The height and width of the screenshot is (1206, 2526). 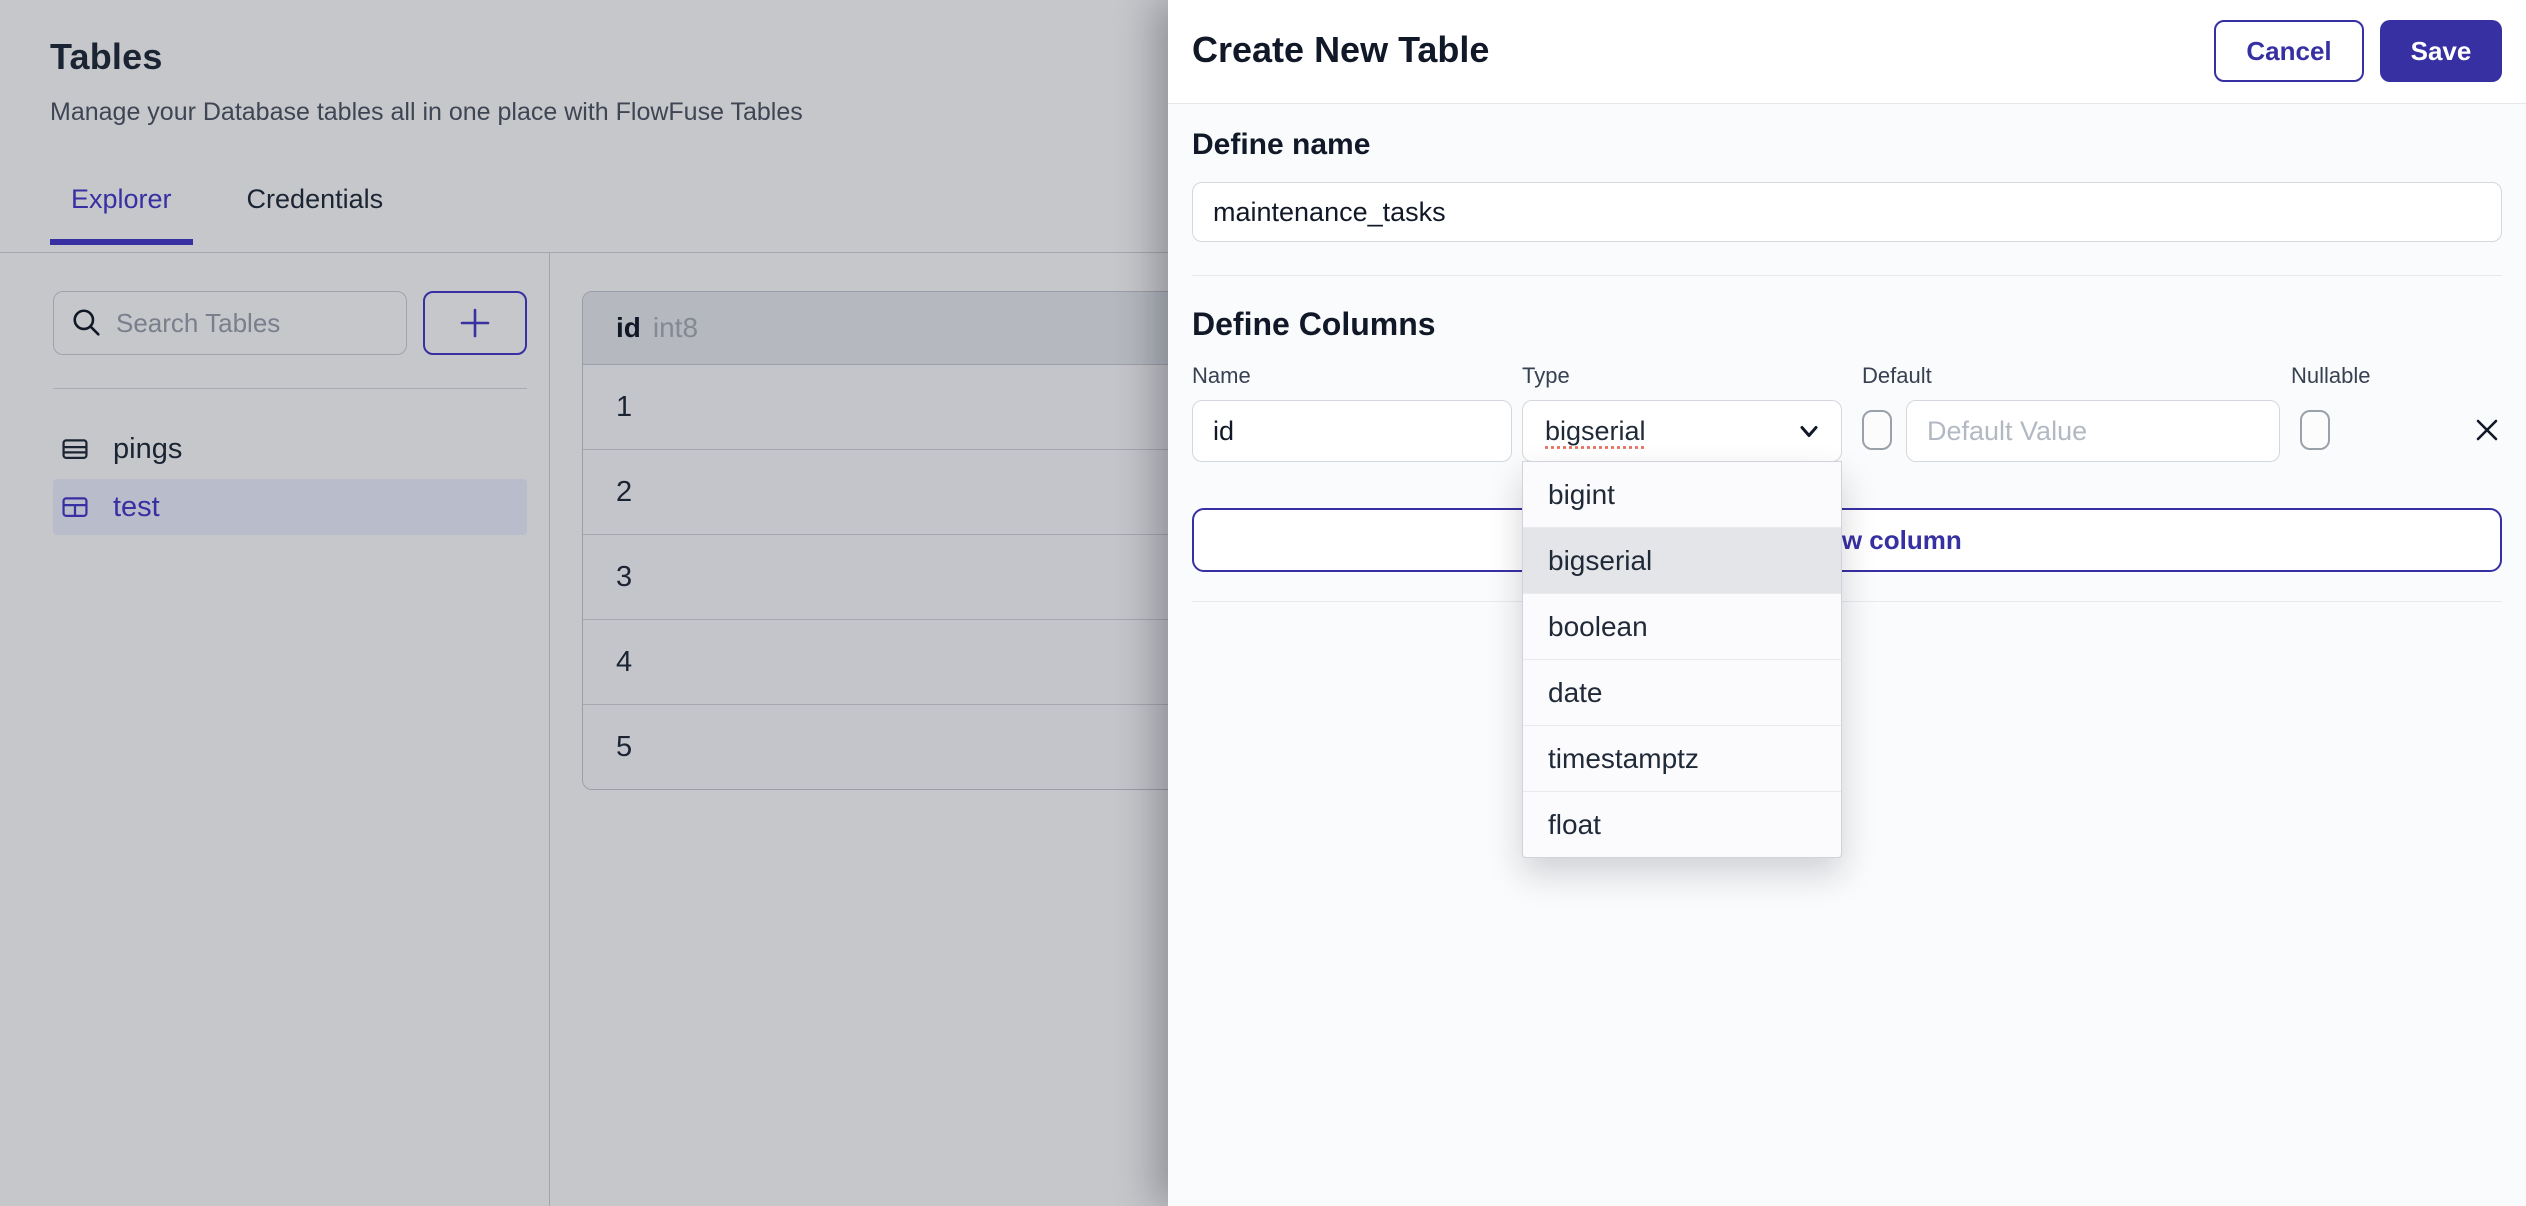 I want to click on dropdown-option-timestamptz: timestamptz, so click(x=1682, y=759).